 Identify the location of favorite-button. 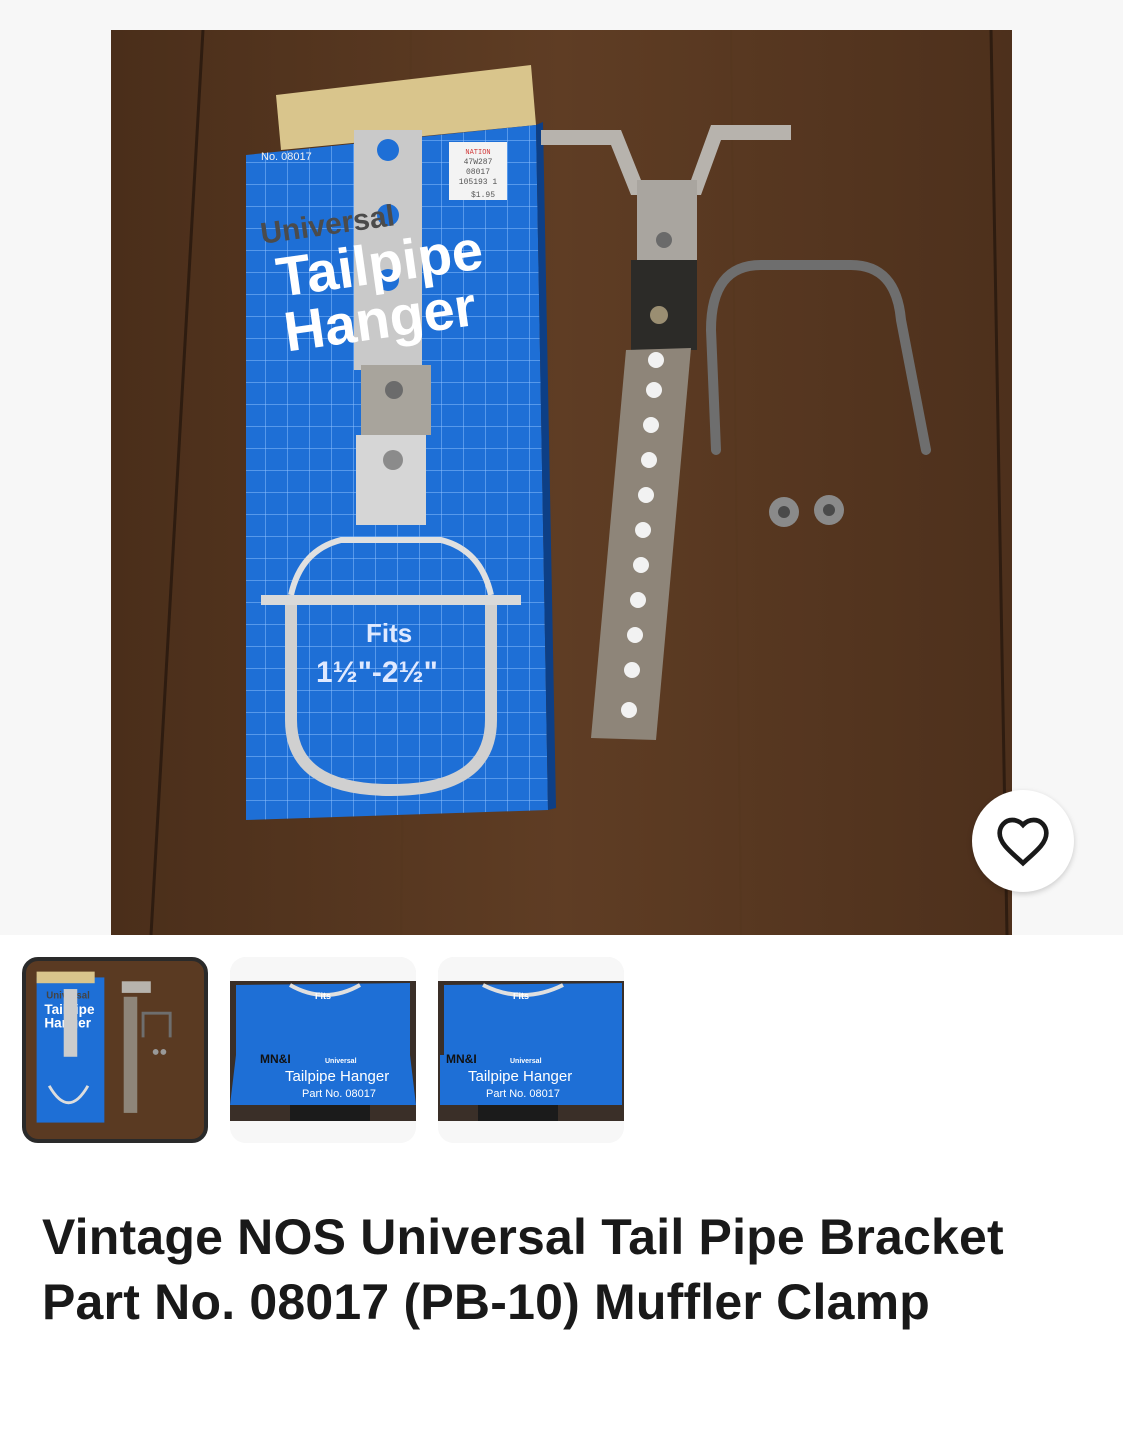
(1023, 841).